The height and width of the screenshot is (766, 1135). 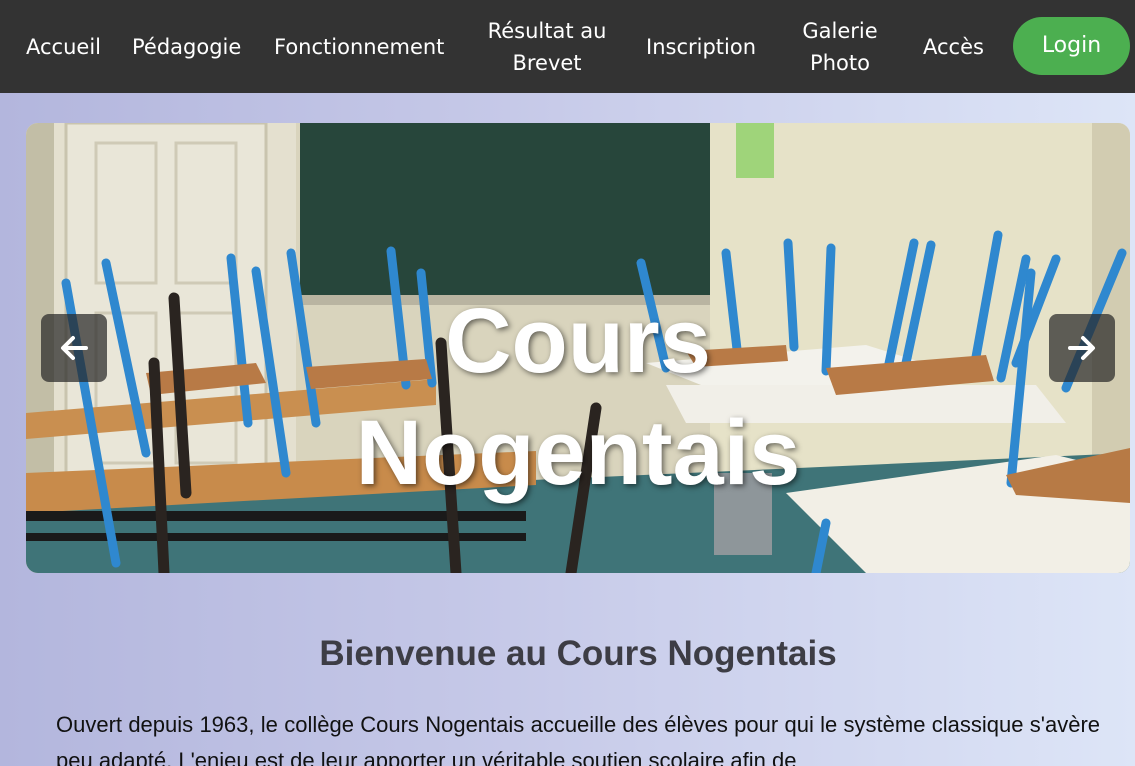 I want to click on carousel-prev-button, so click(x=74, y=348).